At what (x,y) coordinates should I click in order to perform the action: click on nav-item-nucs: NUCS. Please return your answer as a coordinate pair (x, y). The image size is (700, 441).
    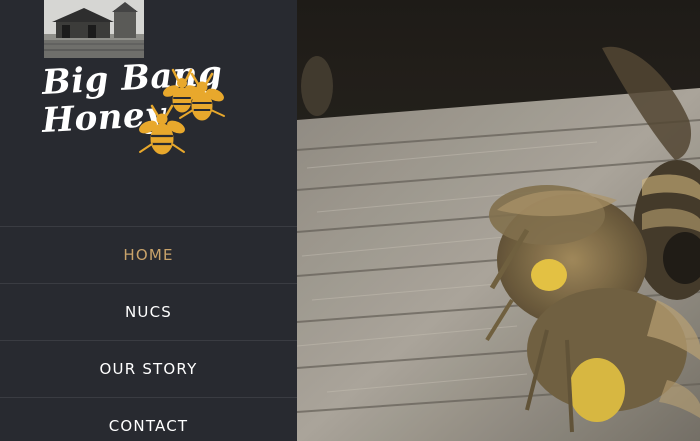
    Looking at the image, I should click on (148, 311).